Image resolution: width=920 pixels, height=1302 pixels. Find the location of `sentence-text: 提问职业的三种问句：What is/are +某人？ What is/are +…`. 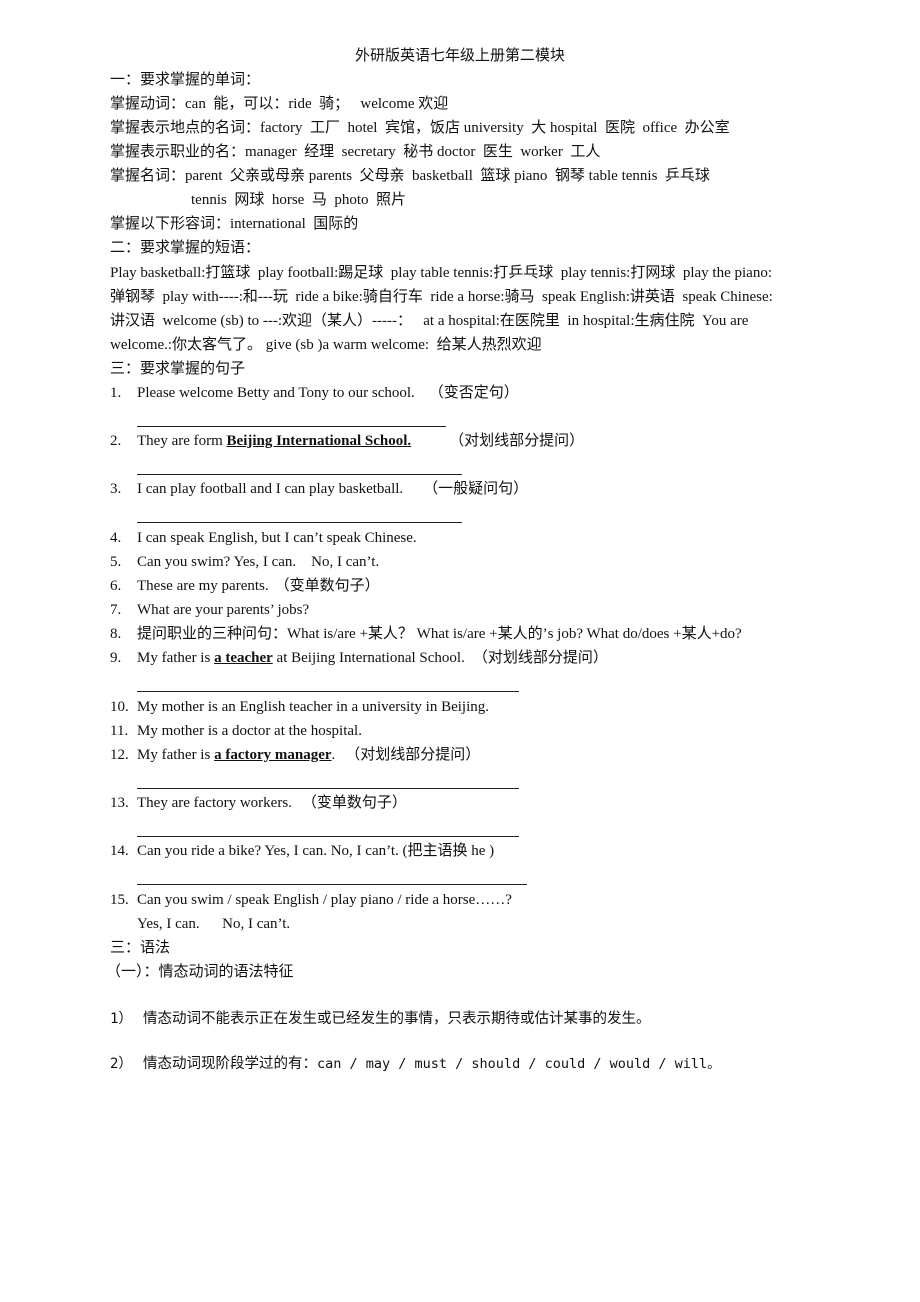

sentence-text: 提问职业的三种问句：What is/are +某人？ What is/are +… is located at coordinates (439, 634).